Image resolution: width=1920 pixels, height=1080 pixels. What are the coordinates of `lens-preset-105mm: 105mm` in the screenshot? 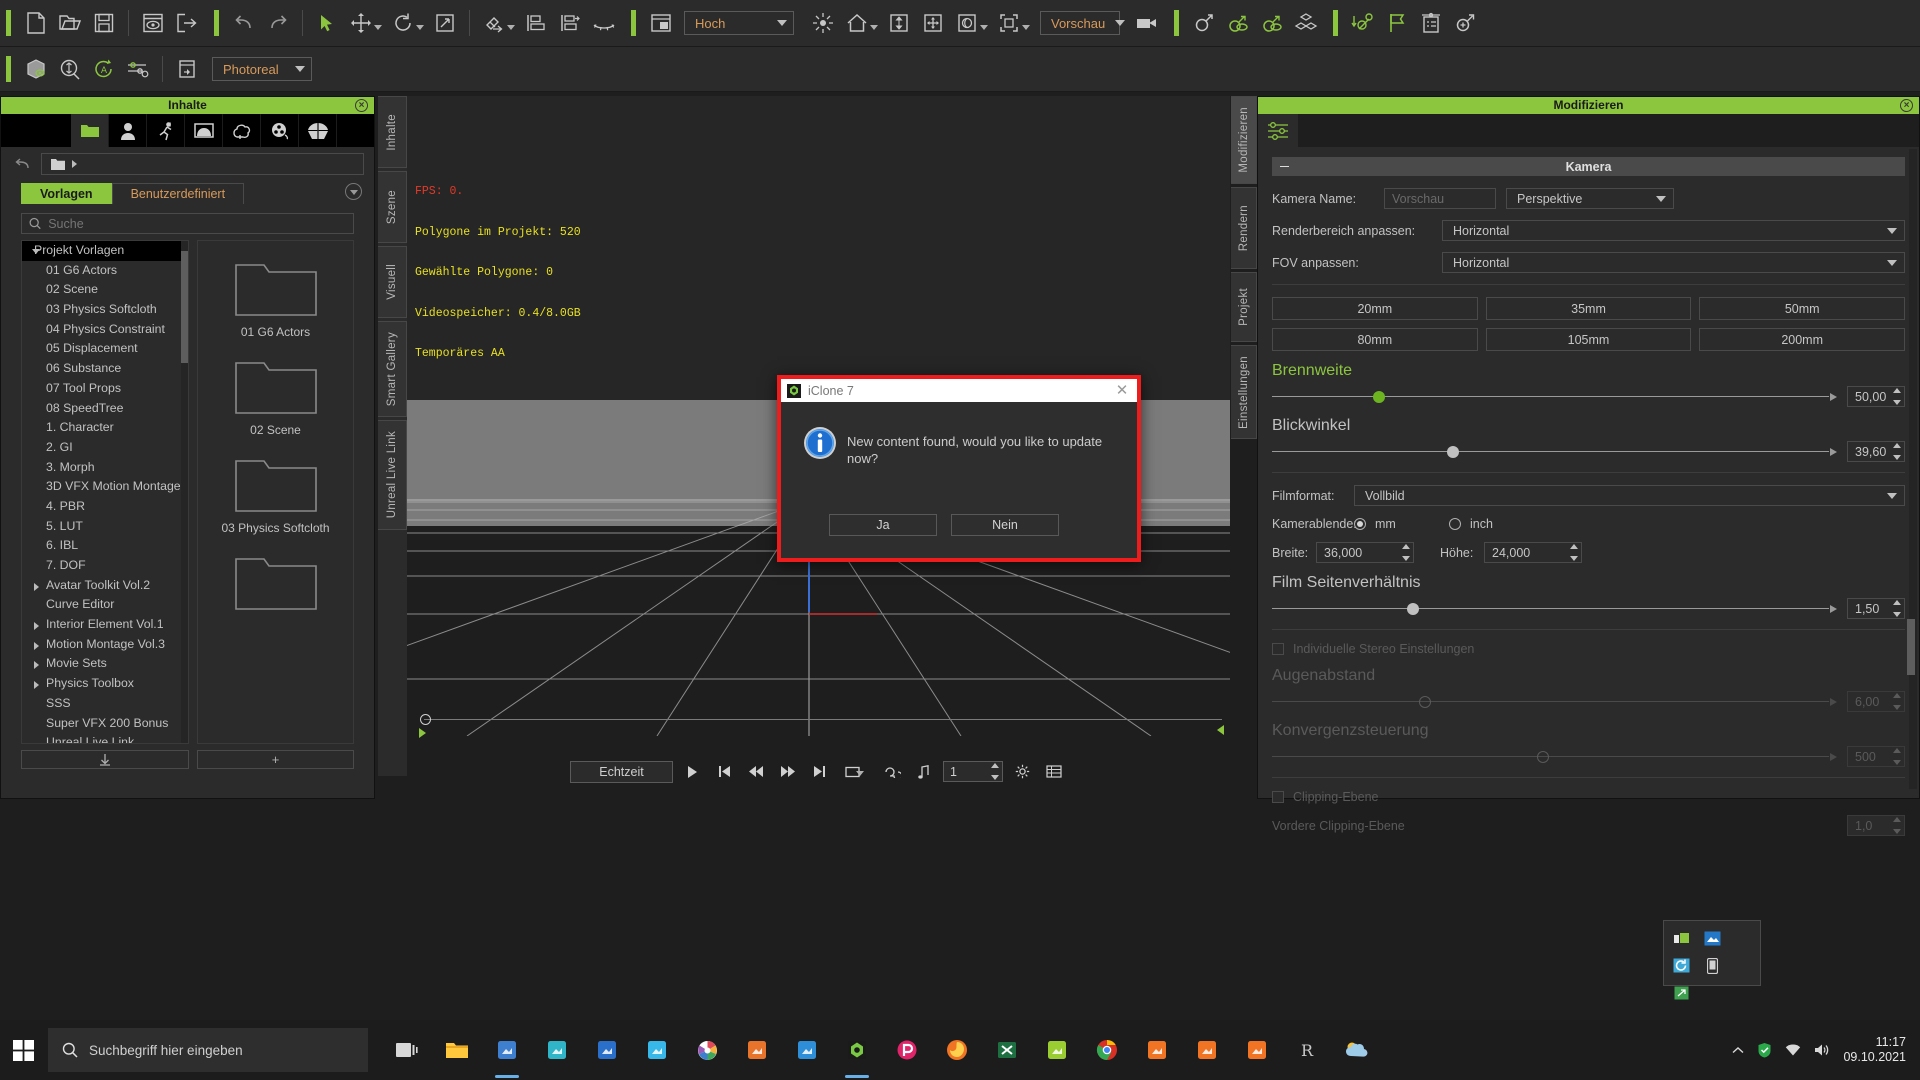 It's located at (1588, 339).